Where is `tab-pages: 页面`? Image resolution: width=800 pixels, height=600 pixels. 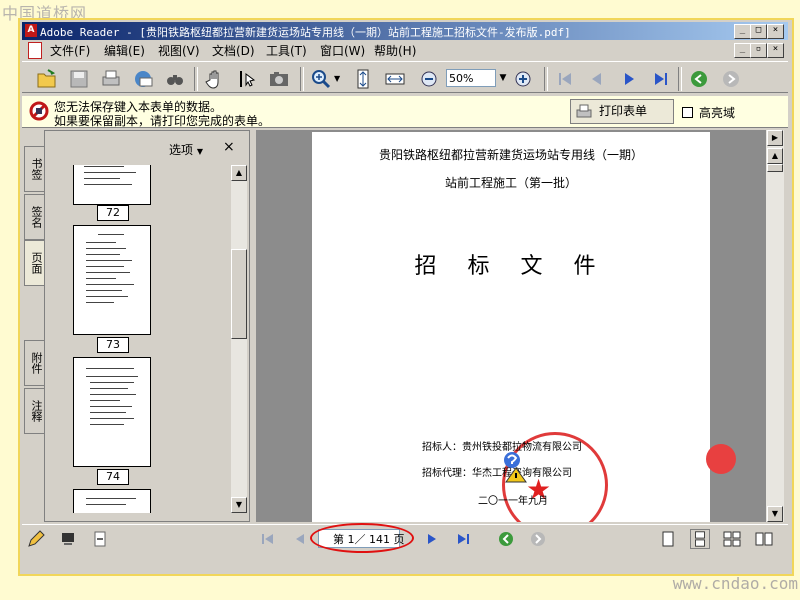 tab-pages: 页面 is located at coordinates (34, 263).